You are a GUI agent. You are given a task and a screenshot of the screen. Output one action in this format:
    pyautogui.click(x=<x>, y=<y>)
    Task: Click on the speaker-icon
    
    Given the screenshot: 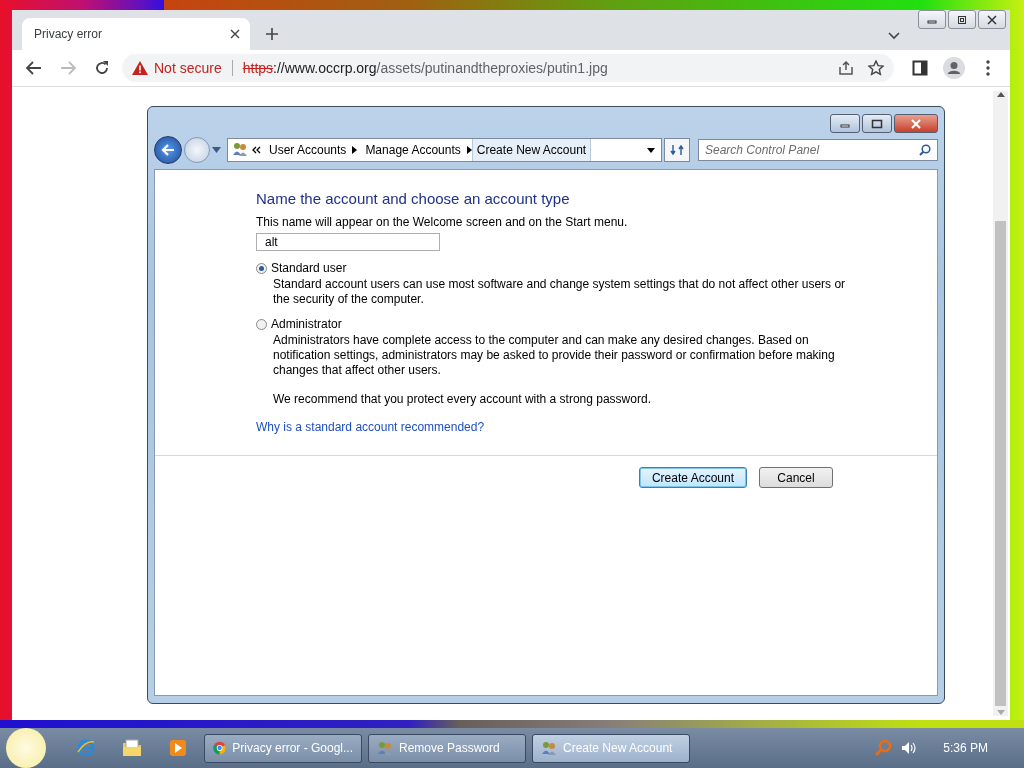 What is the action you would take?
    pyautogui.click(x=909, y=748)
    